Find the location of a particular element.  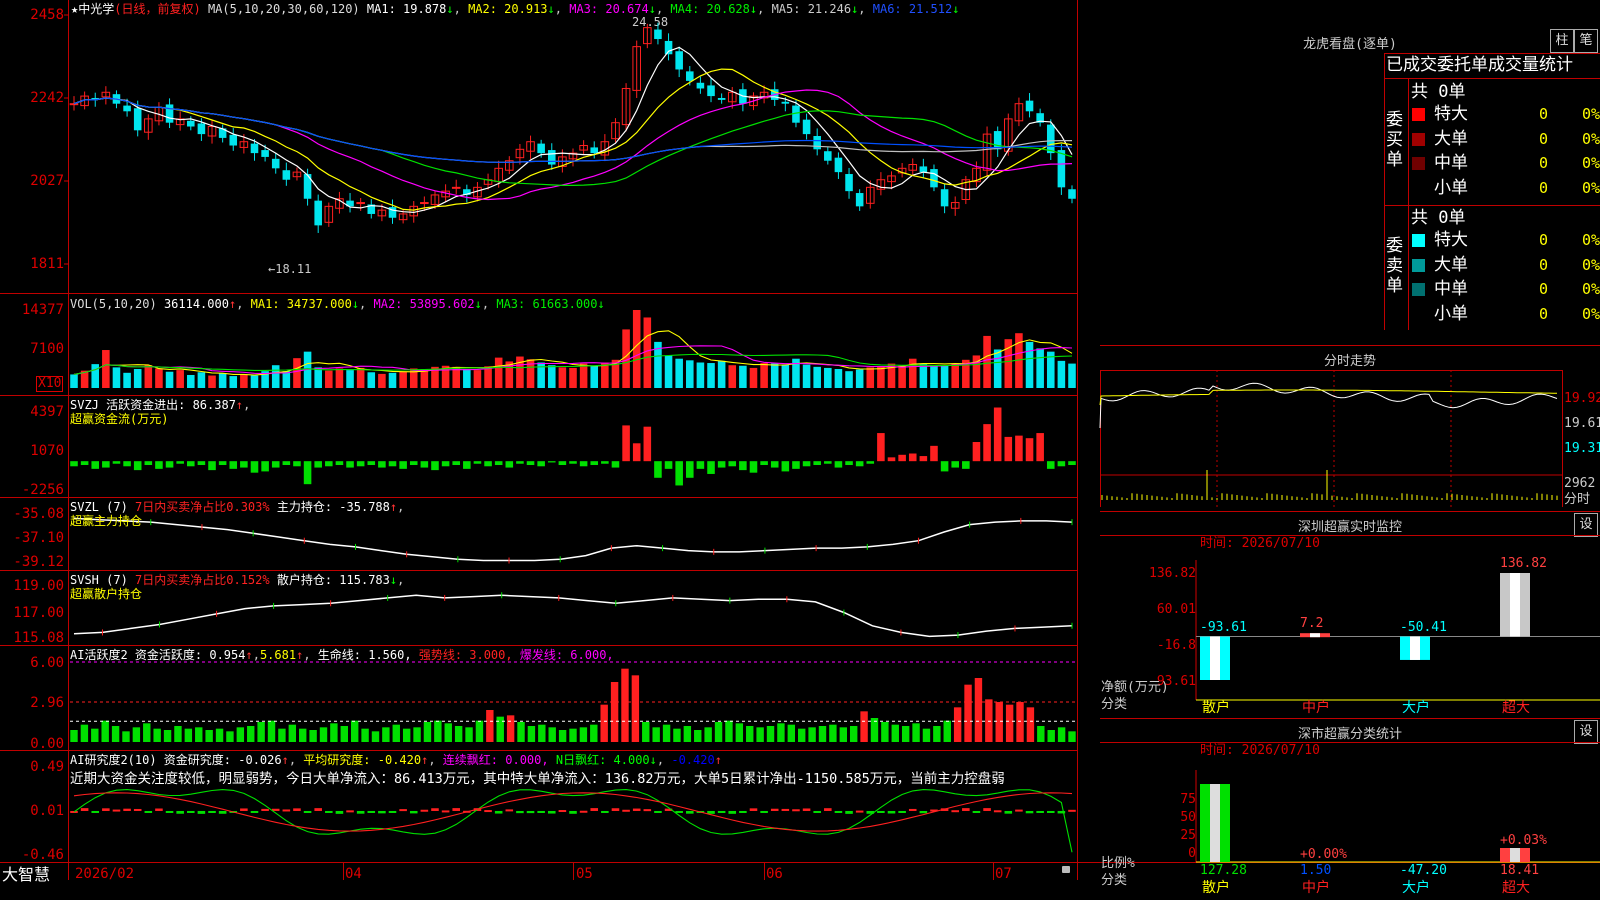

monitor-chart is located at coordinates (1397, 640).